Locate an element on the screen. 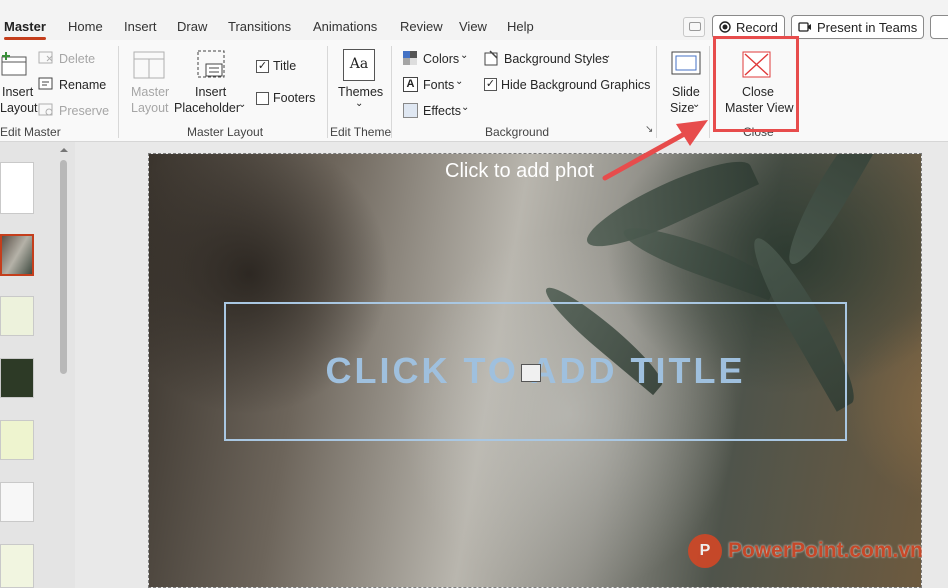 The width and height of the screenshot is (948, 588). annotation-arrow-icon is located at coordinates (655, 150).